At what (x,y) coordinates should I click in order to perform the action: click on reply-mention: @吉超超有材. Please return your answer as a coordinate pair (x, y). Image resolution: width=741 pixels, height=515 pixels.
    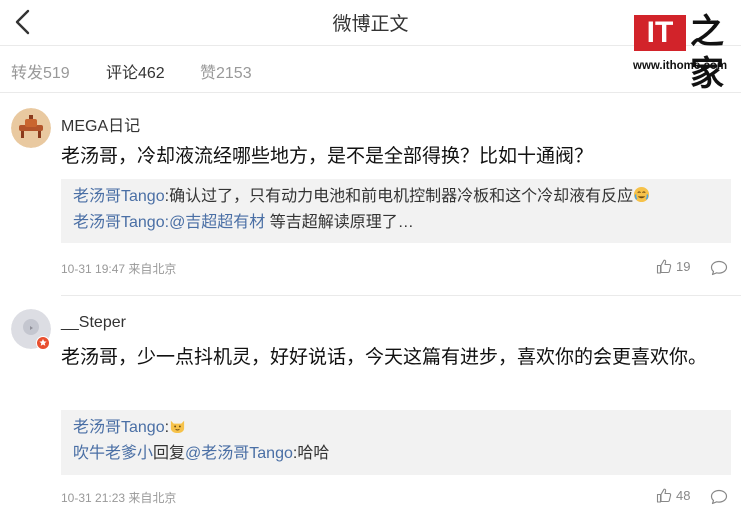
    Looking at the image, I should click on (217, 222).